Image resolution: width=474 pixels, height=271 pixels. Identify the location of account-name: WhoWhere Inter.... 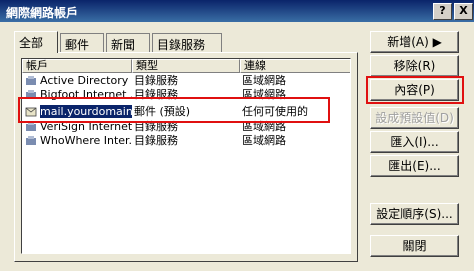
(86, 140).